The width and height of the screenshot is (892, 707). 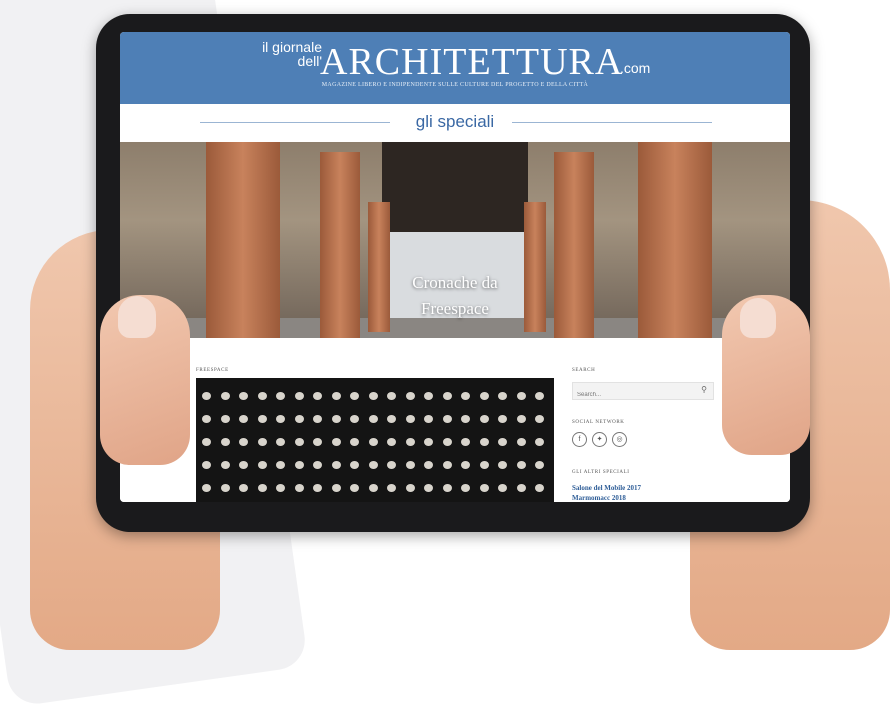 What do you see at coordinates (619, 439) in the screenshot?
I see `instagram-icon: ◎` at bounding box center [619, 439].